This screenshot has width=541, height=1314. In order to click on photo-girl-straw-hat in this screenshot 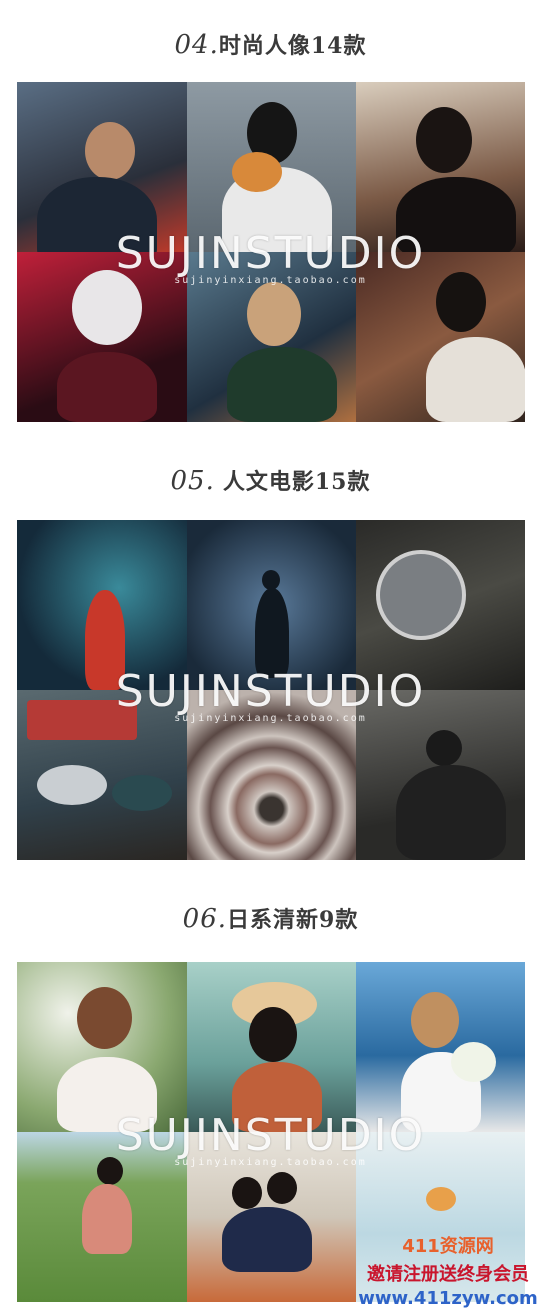, I will do `click(271, 1047)`.